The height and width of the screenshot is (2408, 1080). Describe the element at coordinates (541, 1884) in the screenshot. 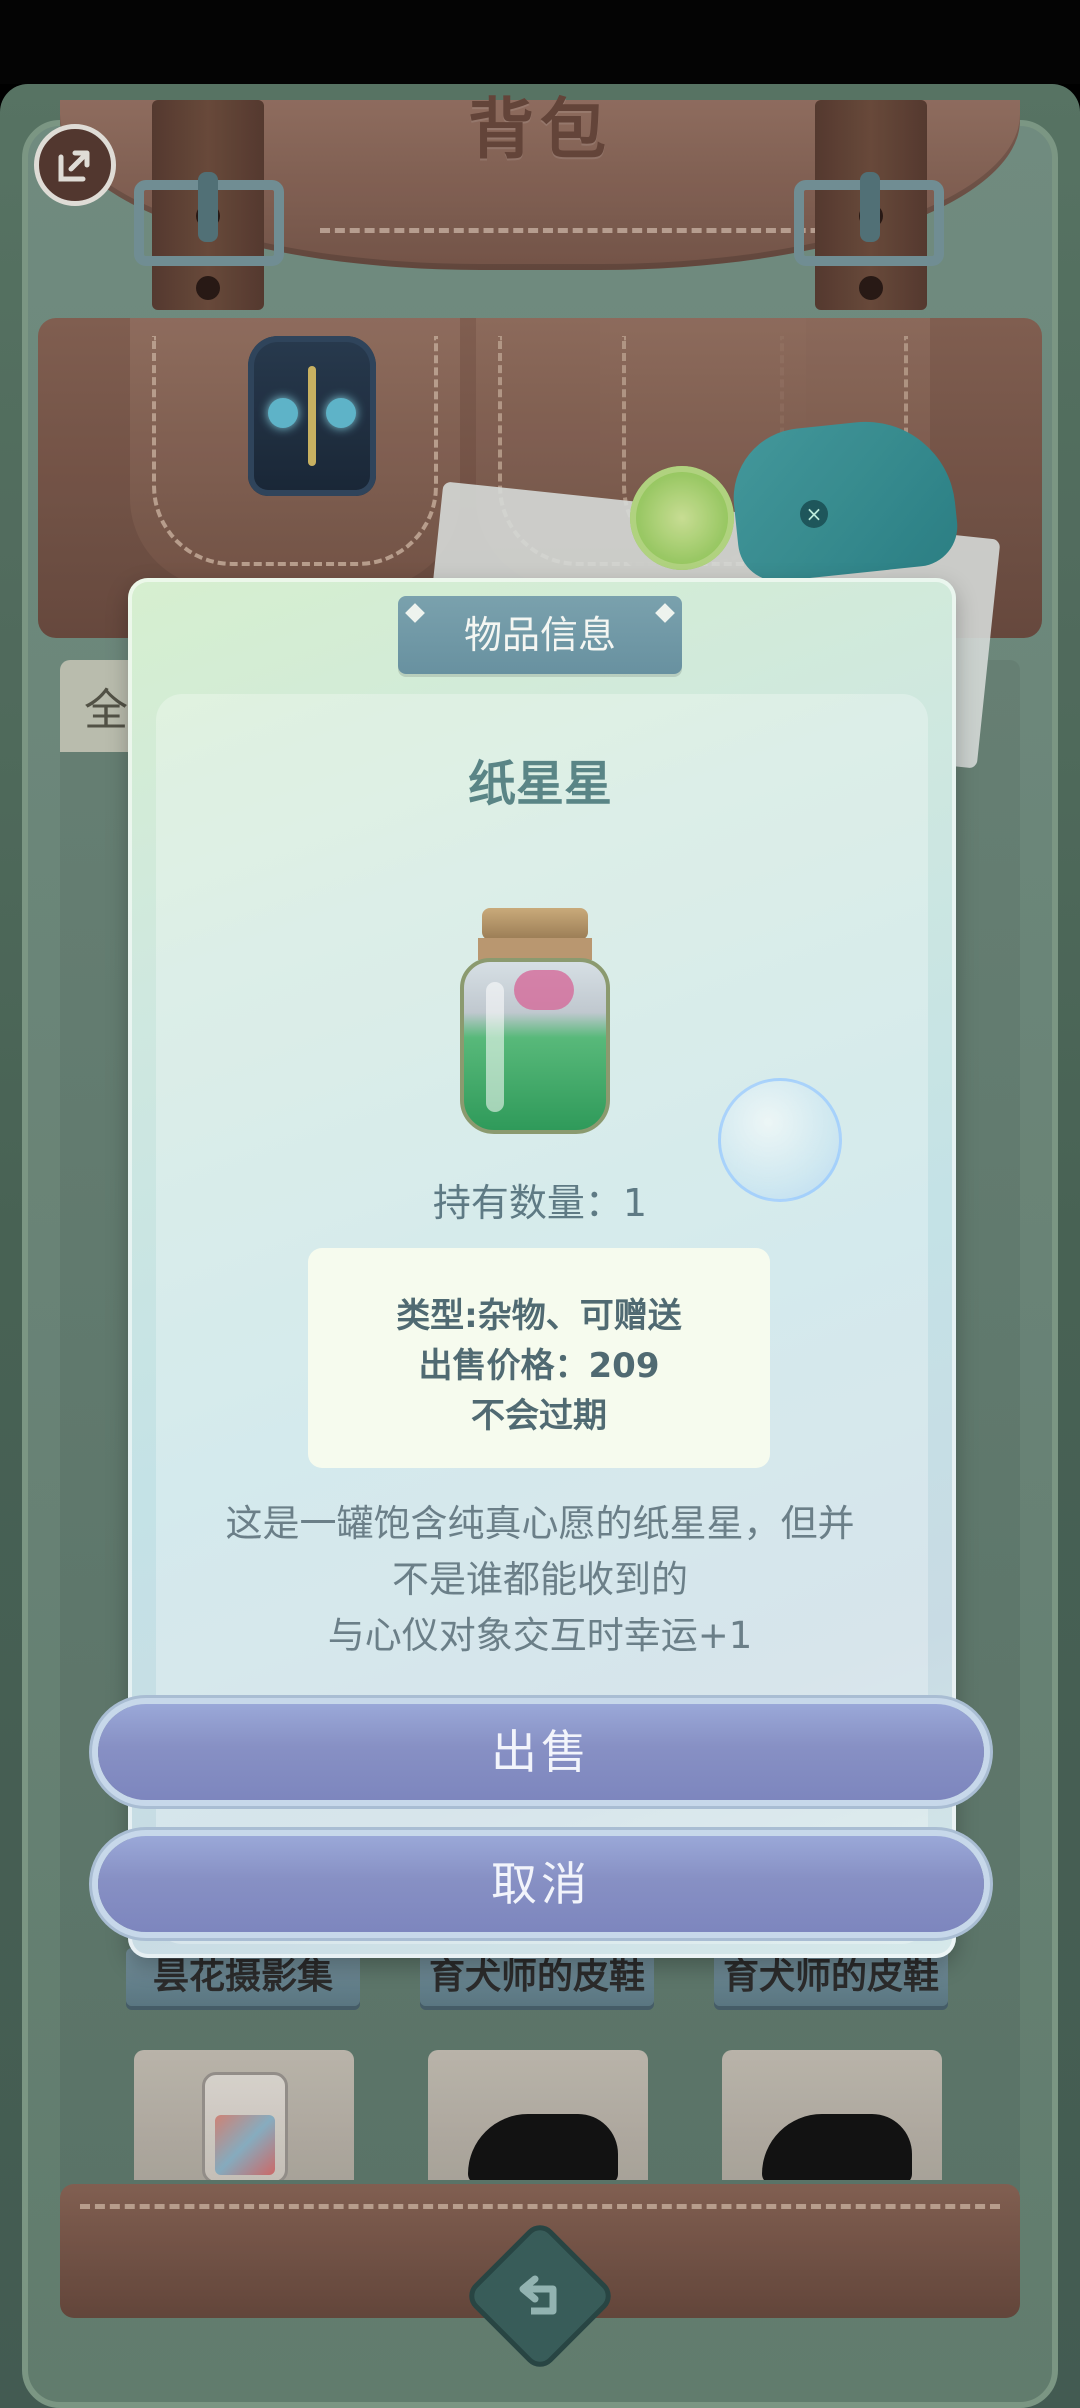

I see `cancel-button: 取消` at that location.